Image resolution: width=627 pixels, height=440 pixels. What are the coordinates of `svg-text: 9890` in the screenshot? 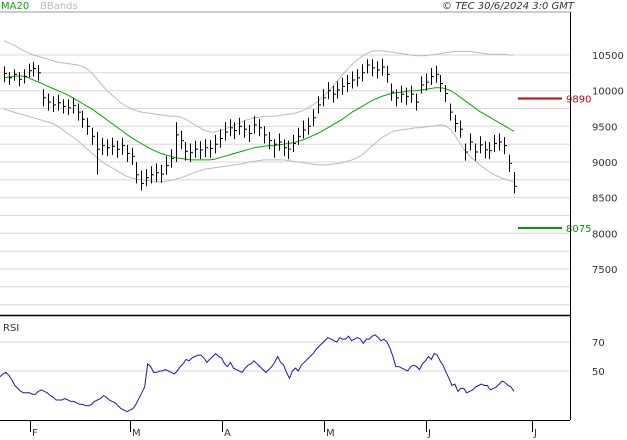 It's located at (578, 100).